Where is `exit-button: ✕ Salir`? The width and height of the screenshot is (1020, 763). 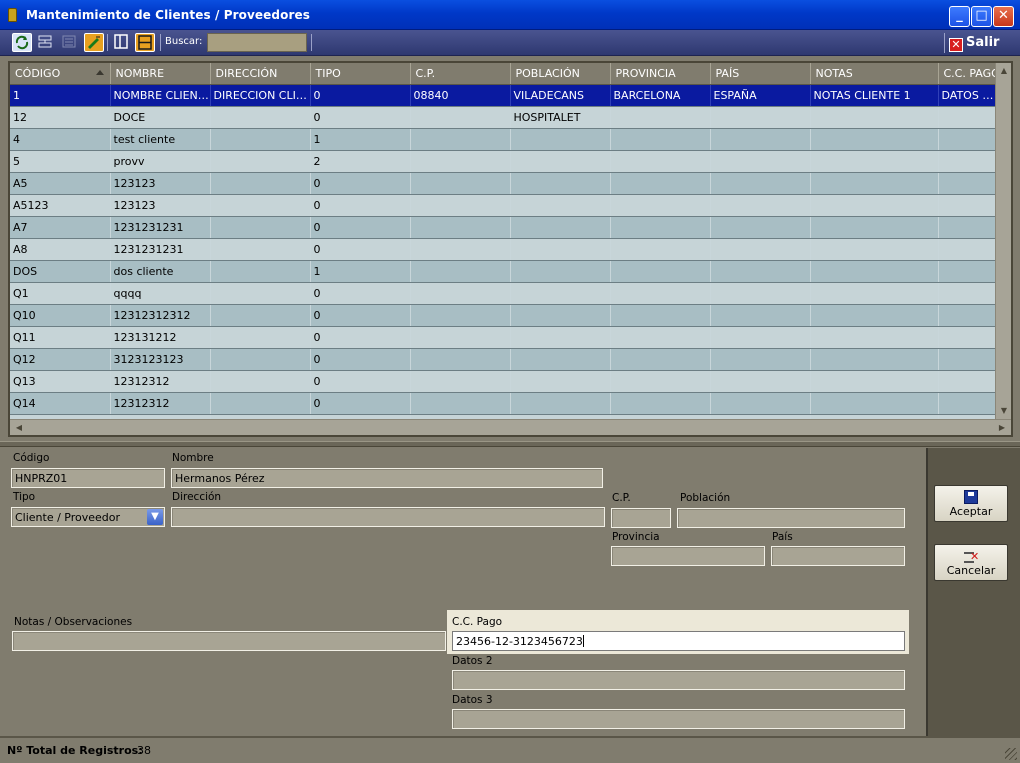
exit-button: ✕ Salir is located at coordinates (979, 43).